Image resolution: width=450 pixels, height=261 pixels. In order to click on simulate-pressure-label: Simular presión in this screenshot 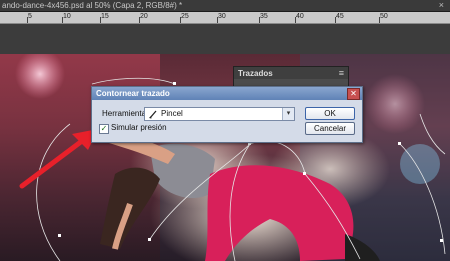, I will do `click(139, 128)`.